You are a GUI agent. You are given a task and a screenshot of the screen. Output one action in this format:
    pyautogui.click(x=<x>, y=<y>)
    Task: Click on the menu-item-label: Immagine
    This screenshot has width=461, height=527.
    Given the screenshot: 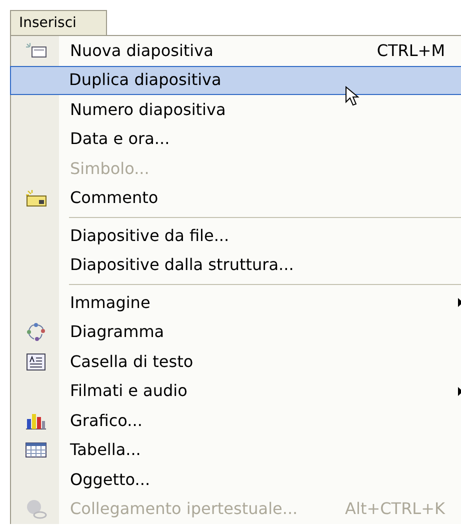 What is the action you would take?
    pyautogui.click(x=109, y=303)
    